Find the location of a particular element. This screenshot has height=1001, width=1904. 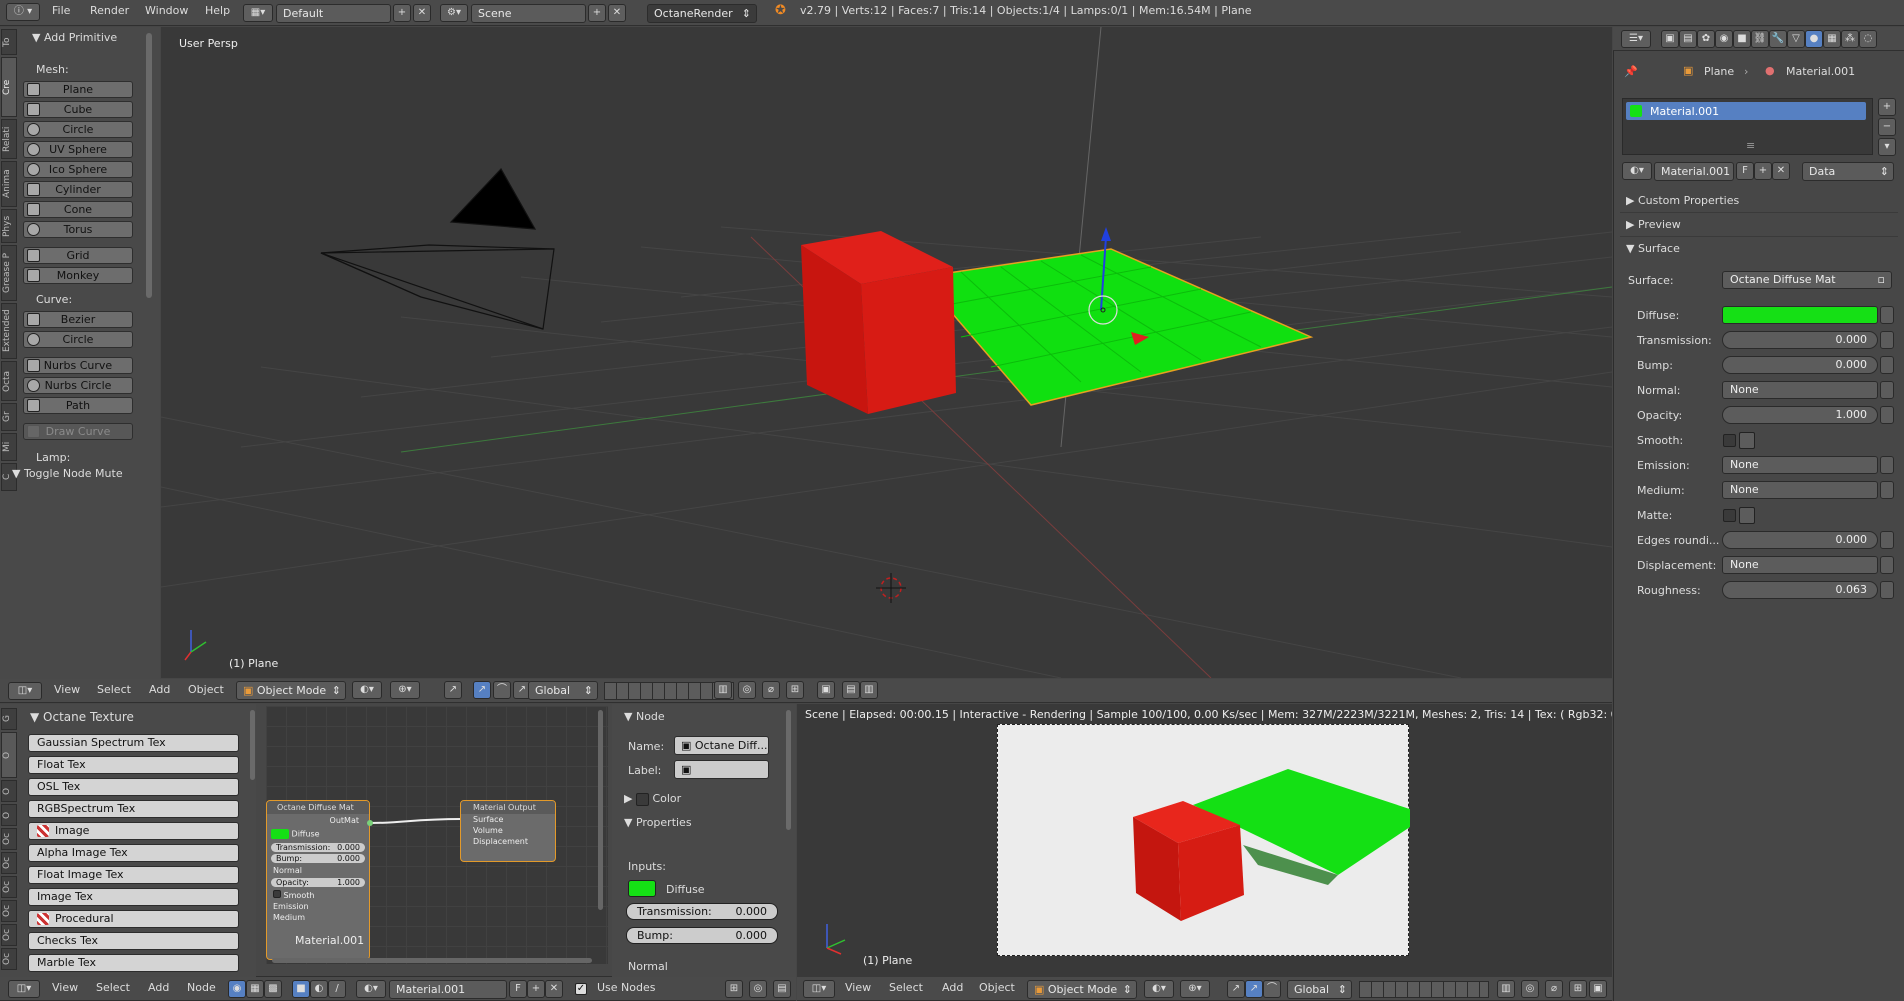

tab-gr: Gr is located at coordinates (9, 417).